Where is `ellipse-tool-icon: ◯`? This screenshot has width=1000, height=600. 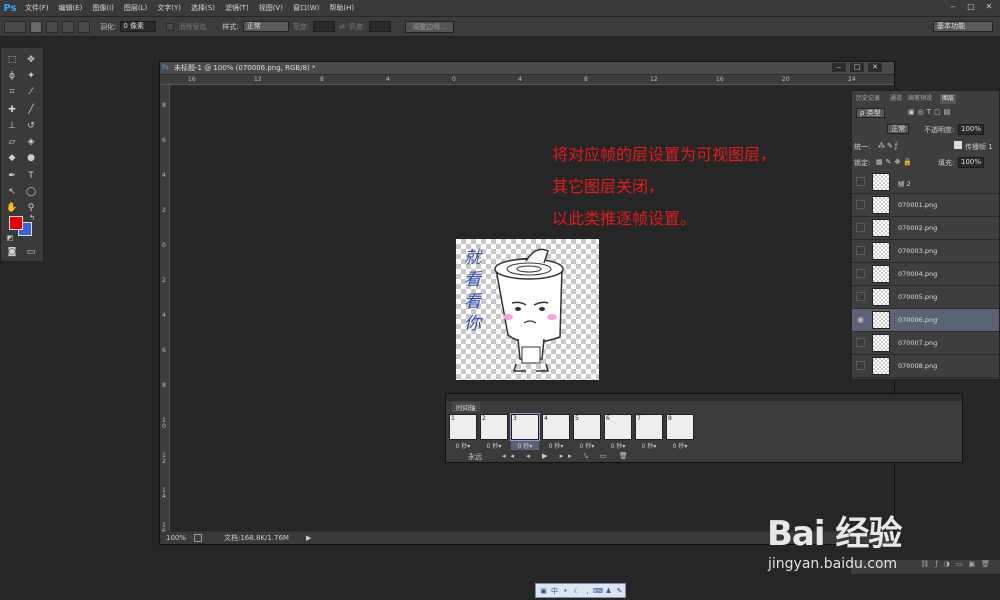
ellipse-tool-icon: ◯ is located at coordinates (31, 192).